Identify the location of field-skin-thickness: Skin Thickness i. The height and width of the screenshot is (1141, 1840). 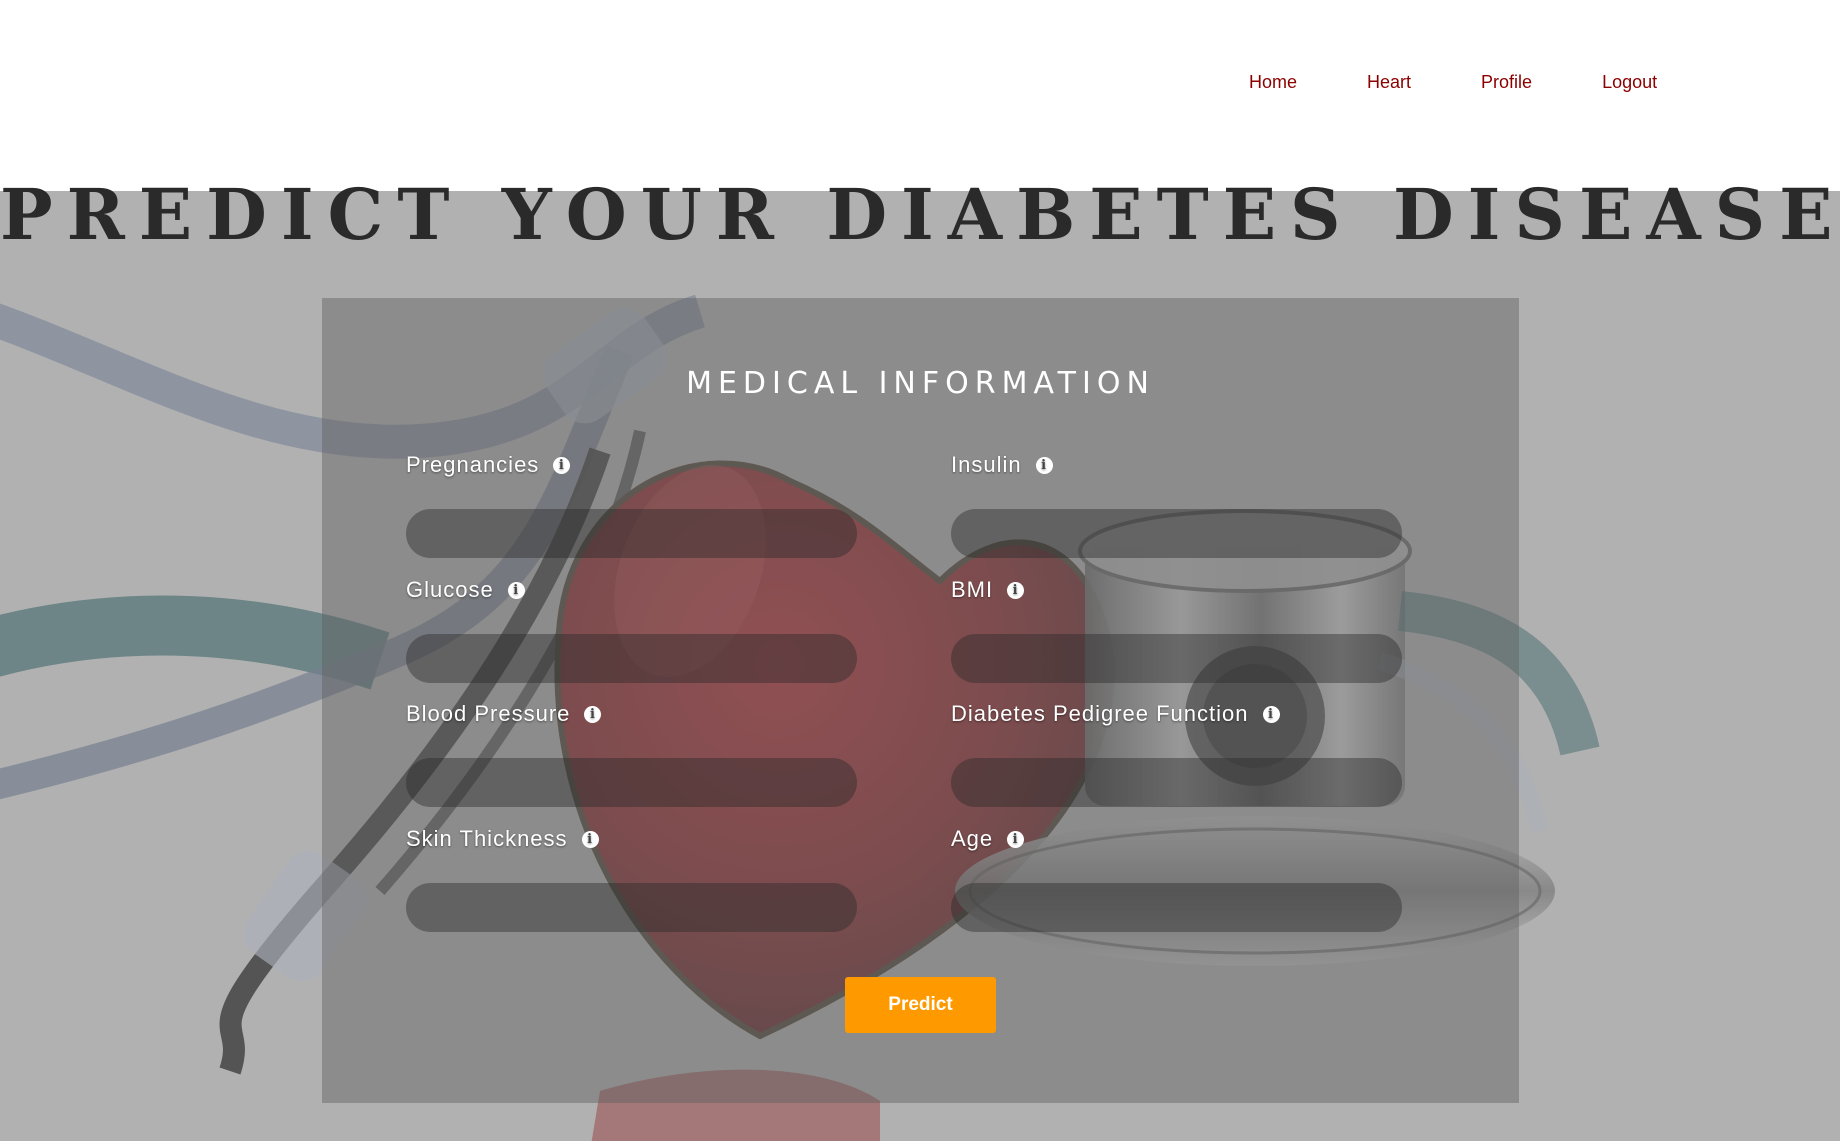
(631, 878).